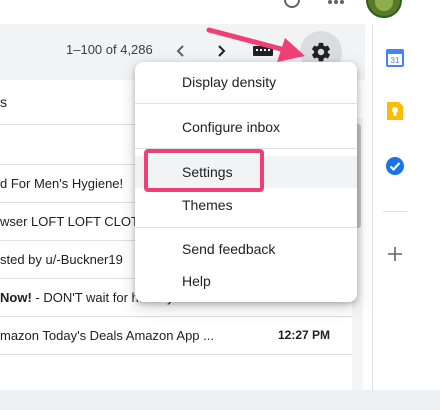 This screenshot has width=440, height=410. I want to click on tab-label-partial: s, so click(3, 102).